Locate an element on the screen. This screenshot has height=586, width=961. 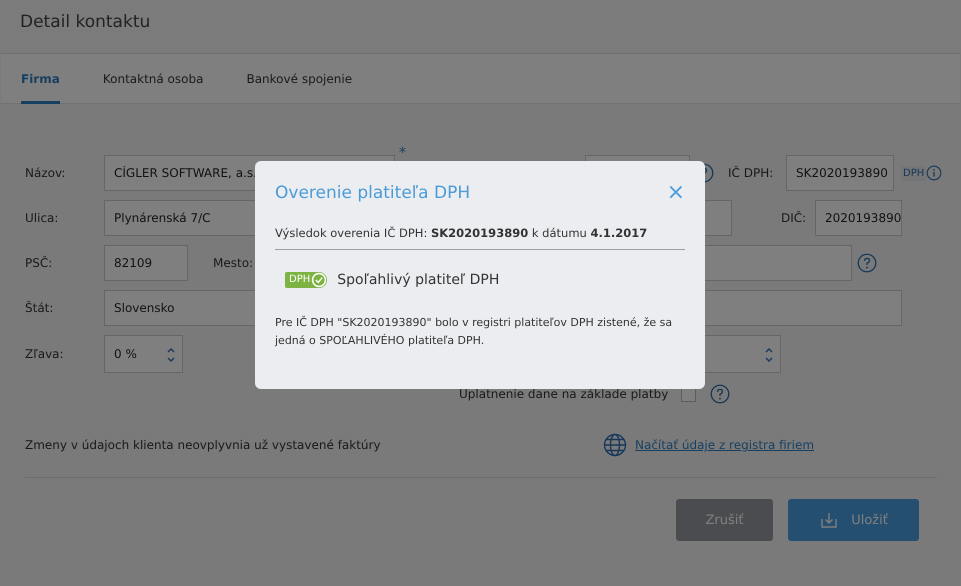
status-text: Spoľahlivý platiteľ DPH is located at coordinates (418, 280).